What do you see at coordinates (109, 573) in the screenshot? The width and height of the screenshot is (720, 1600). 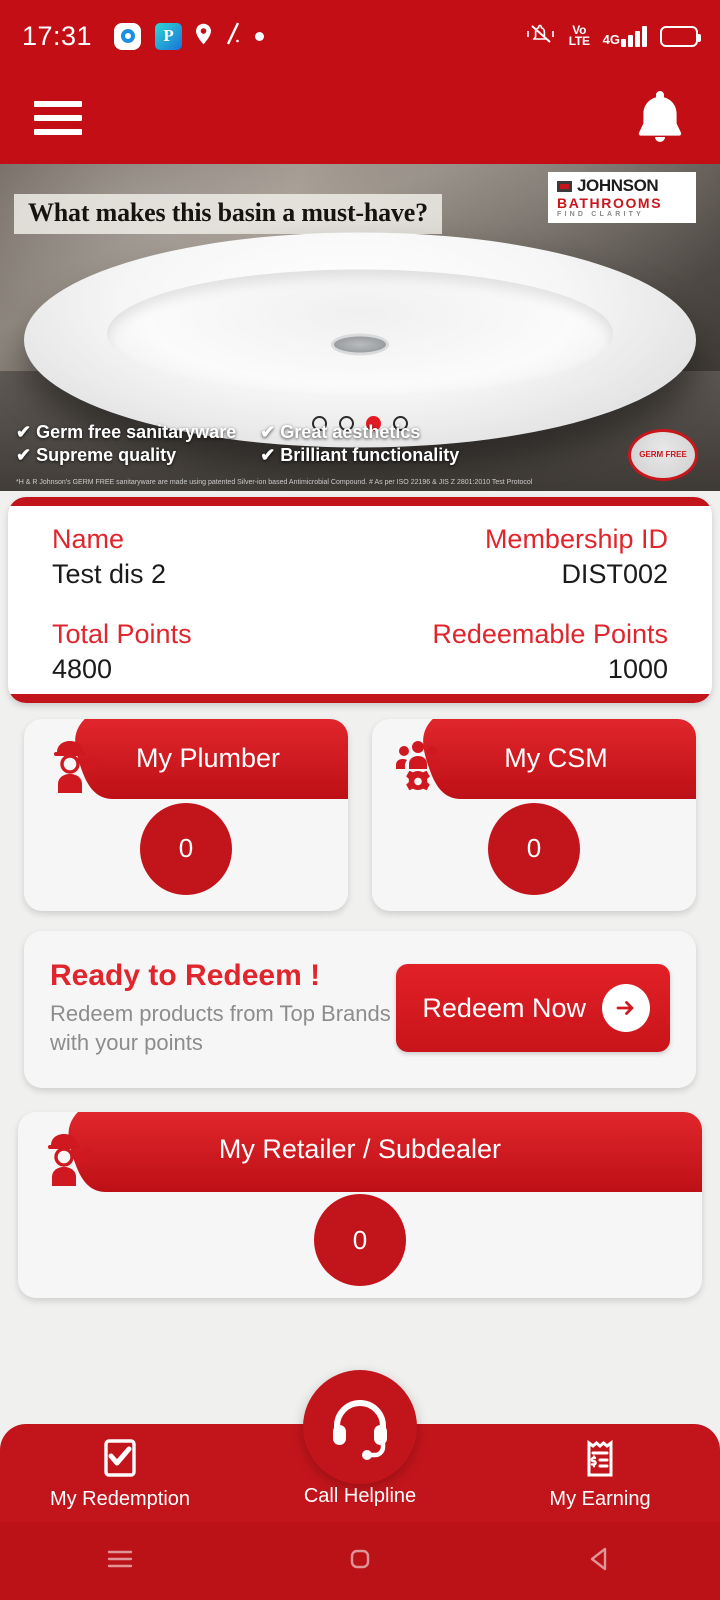 I see `name-value: Test dis 2` at bounding box center [109, 573].